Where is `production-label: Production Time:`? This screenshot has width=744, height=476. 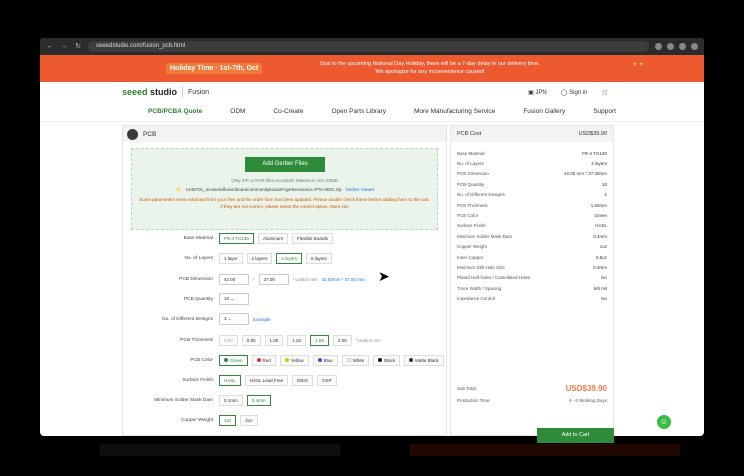 production-label: Production Time: is located at coordinates (474, 400).